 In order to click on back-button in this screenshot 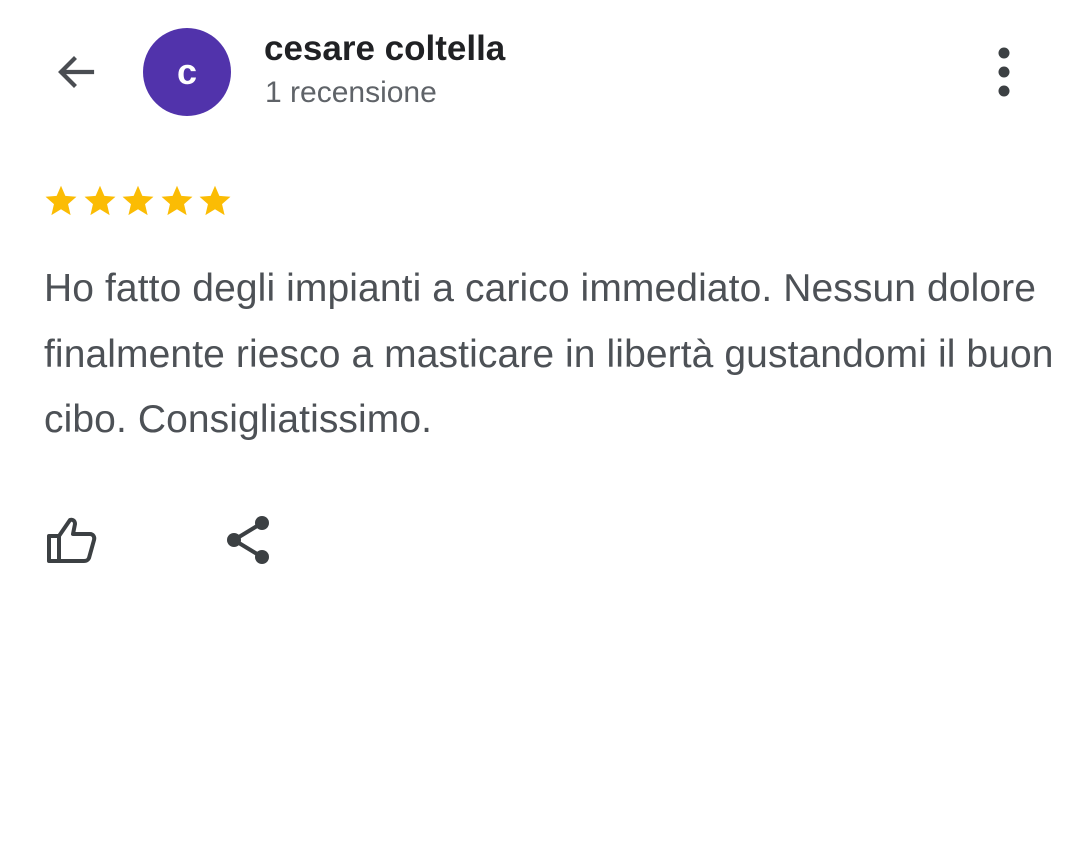, I will do `click(76, 72)`.